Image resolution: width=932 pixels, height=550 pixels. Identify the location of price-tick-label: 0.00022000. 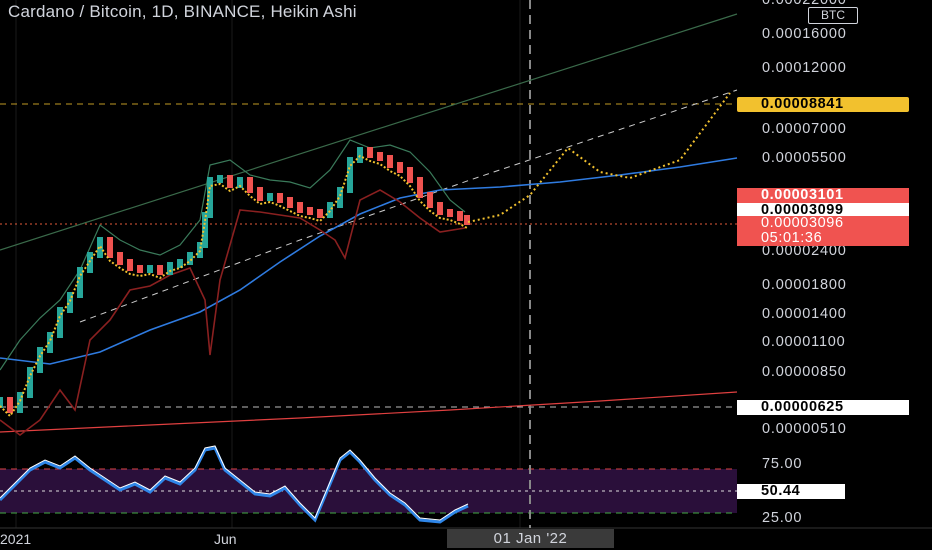
(804, 4).